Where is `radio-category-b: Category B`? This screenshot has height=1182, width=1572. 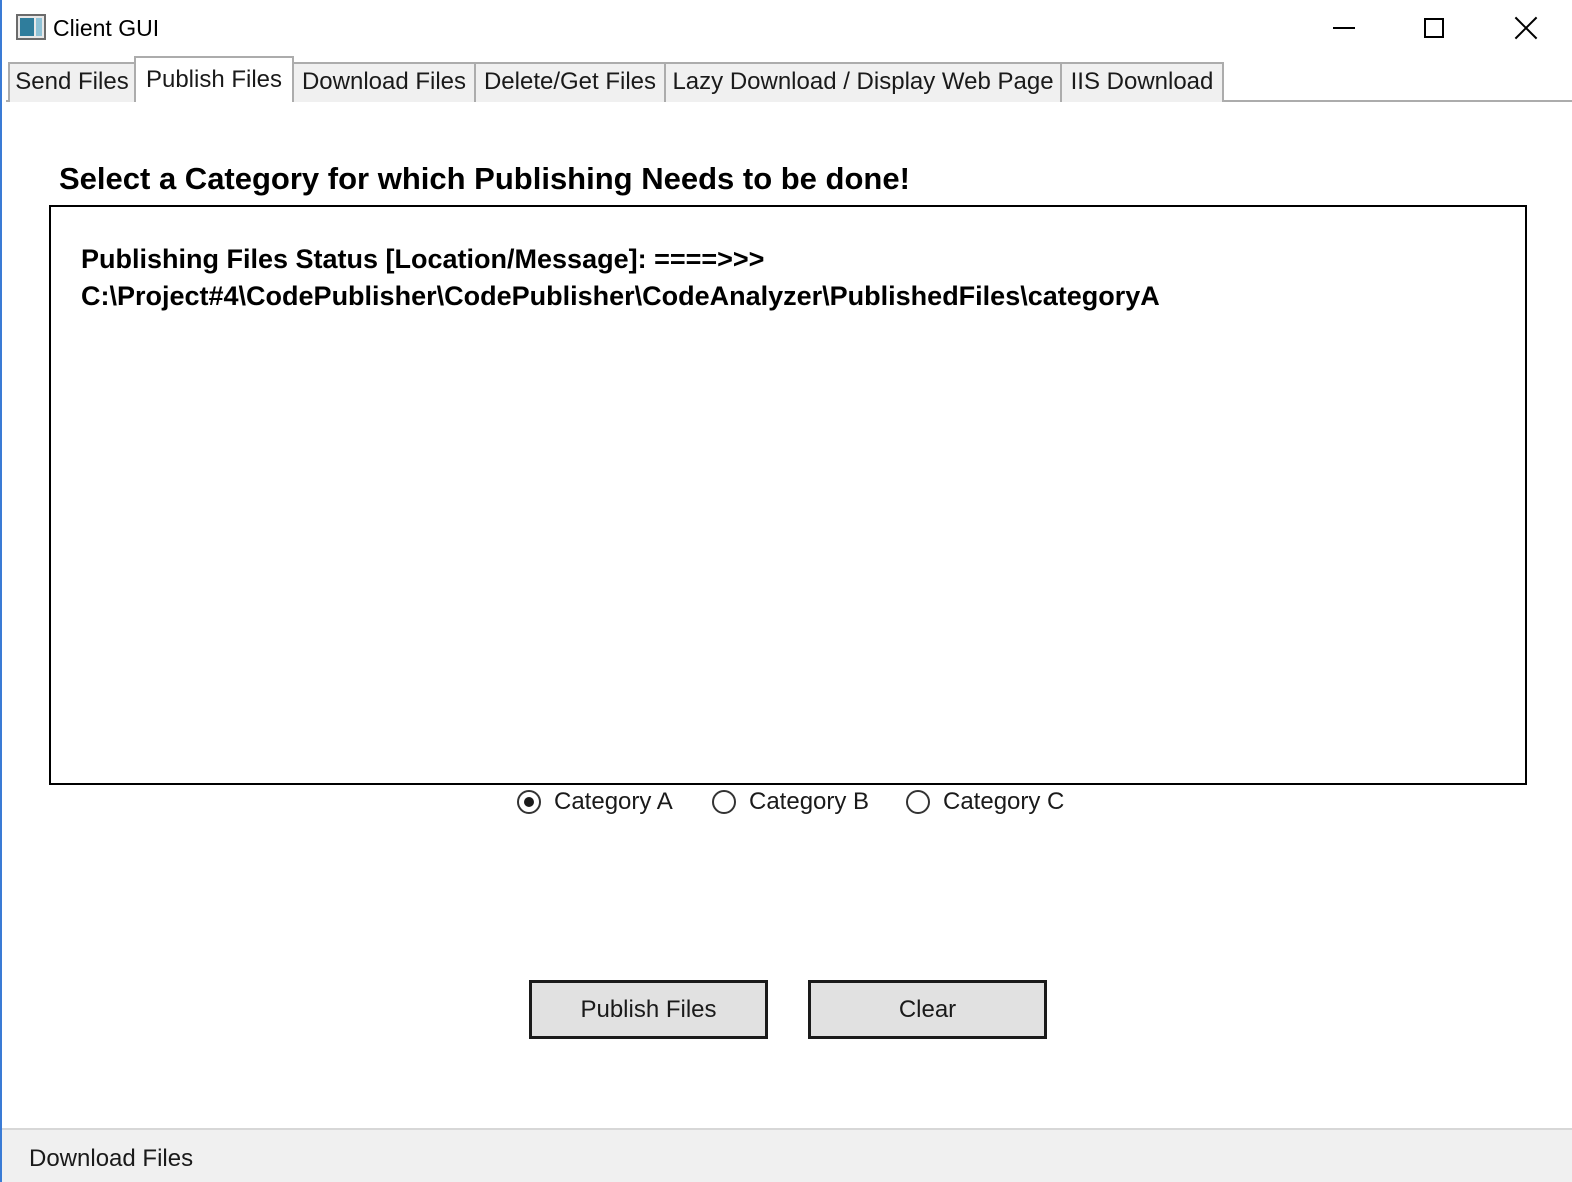 radio-category-b: Category B is located at coordinates (790, 802).